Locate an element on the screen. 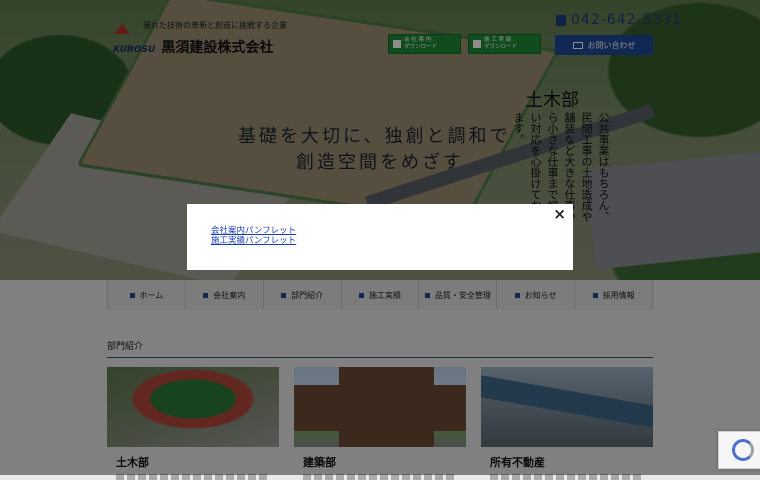  close-icon: × is located at coordinates (559, 214).